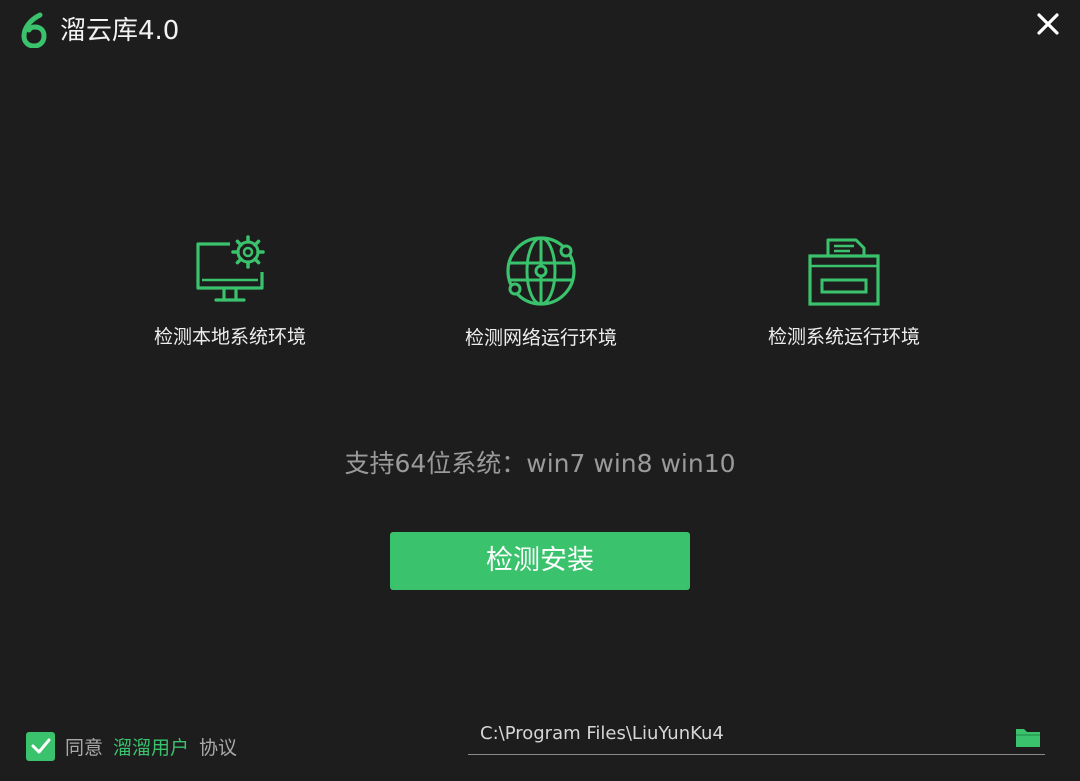 This screenshot has width=1080, height=781. Describe the element at coordinates (733, 733) in the screenshot. I see `install-path-input` at that location.